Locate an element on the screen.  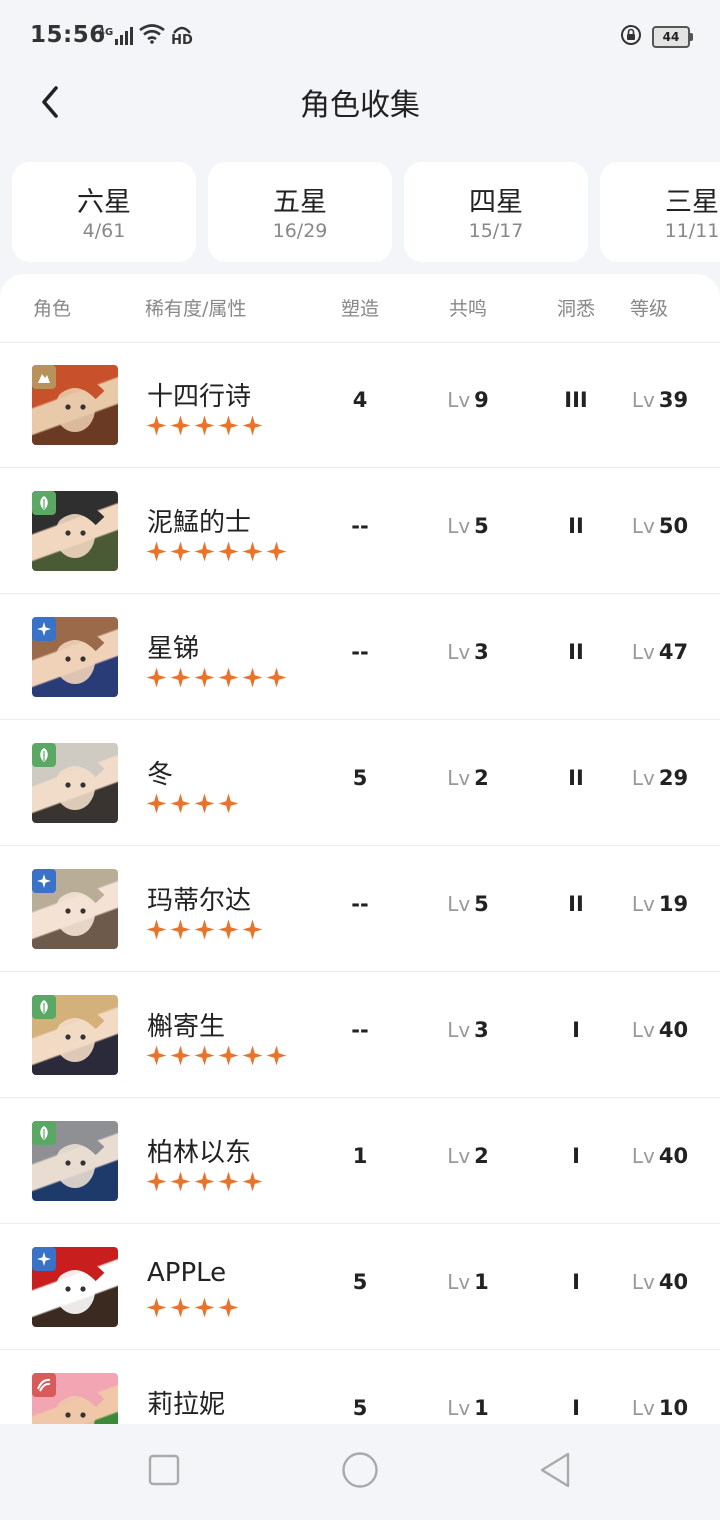
cellular-signal-icon: 4G is located at coordinates (116, 36).